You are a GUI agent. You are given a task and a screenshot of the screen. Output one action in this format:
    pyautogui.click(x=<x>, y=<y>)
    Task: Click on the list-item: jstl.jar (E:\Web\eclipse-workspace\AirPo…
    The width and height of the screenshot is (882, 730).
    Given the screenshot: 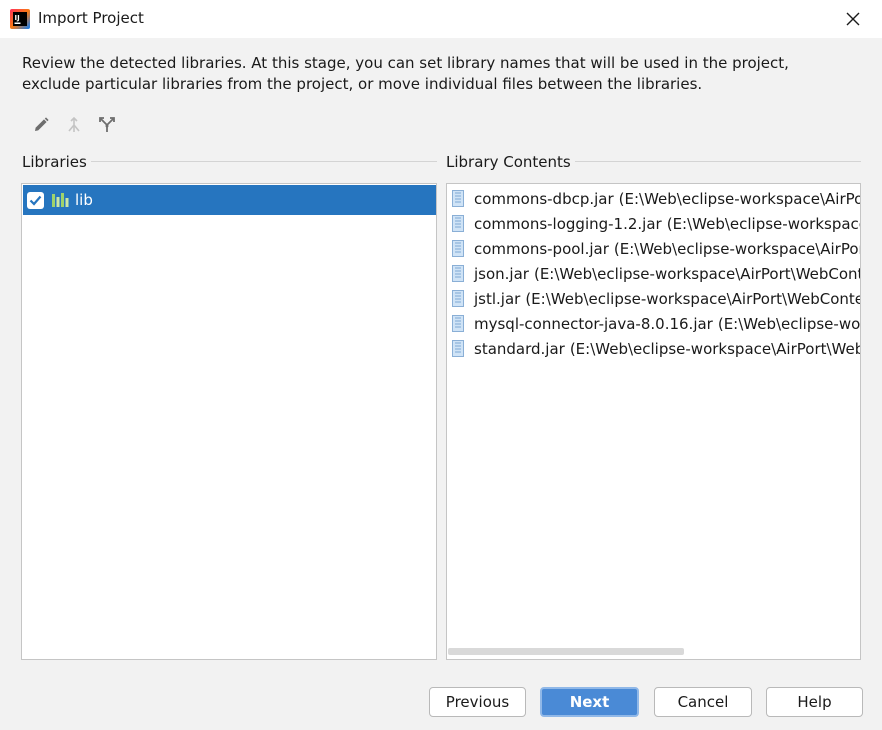 What is the action you would take?
    pyautogui.click(x=656, y=298)
    